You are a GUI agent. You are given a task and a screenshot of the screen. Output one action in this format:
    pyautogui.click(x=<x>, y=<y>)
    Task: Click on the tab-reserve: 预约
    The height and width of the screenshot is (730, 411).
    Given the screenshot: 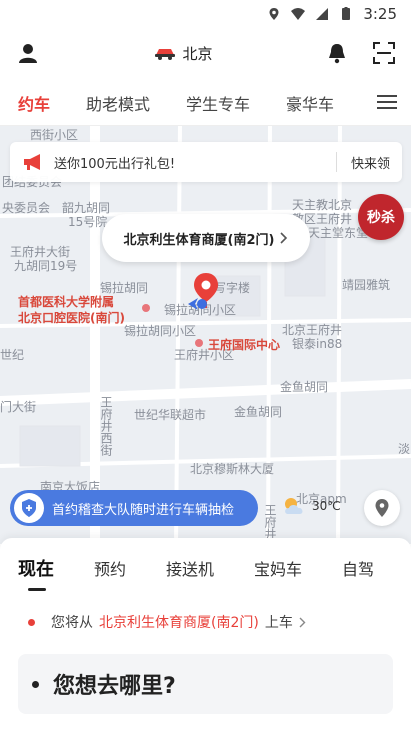 What is the action you would take?
    pyautogui.click(x=110, y=568)
    